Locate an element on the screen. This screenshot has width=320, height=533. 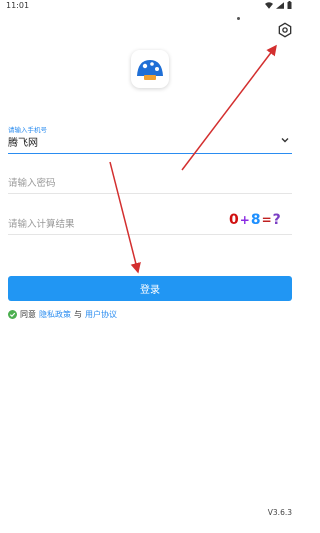
privacy-policy-link: 隐私政策 is located at coordinates (55, 314).